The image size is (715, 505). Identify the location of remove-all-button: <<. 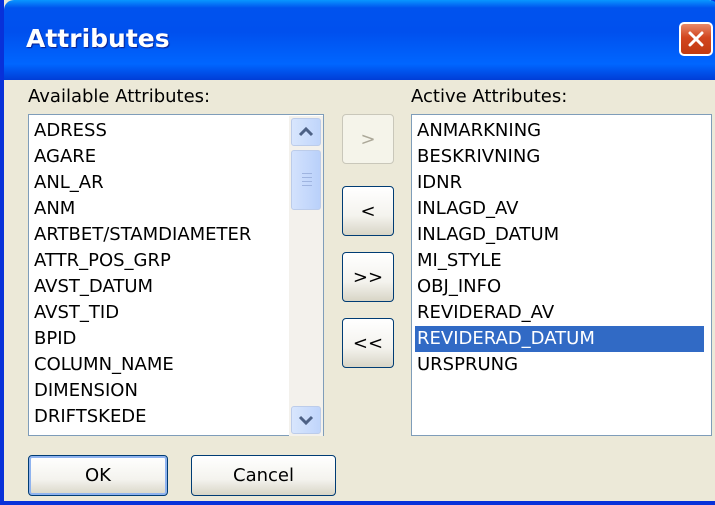
(368, 343).